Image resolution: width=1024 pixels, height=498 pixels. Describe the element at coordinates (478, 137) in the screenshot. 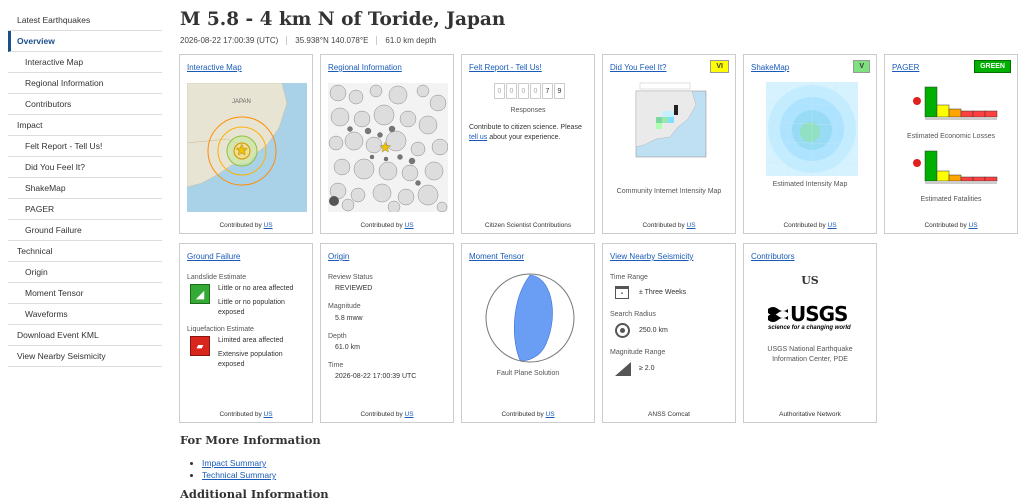

I see `tell-us-link: tell us` at that location.